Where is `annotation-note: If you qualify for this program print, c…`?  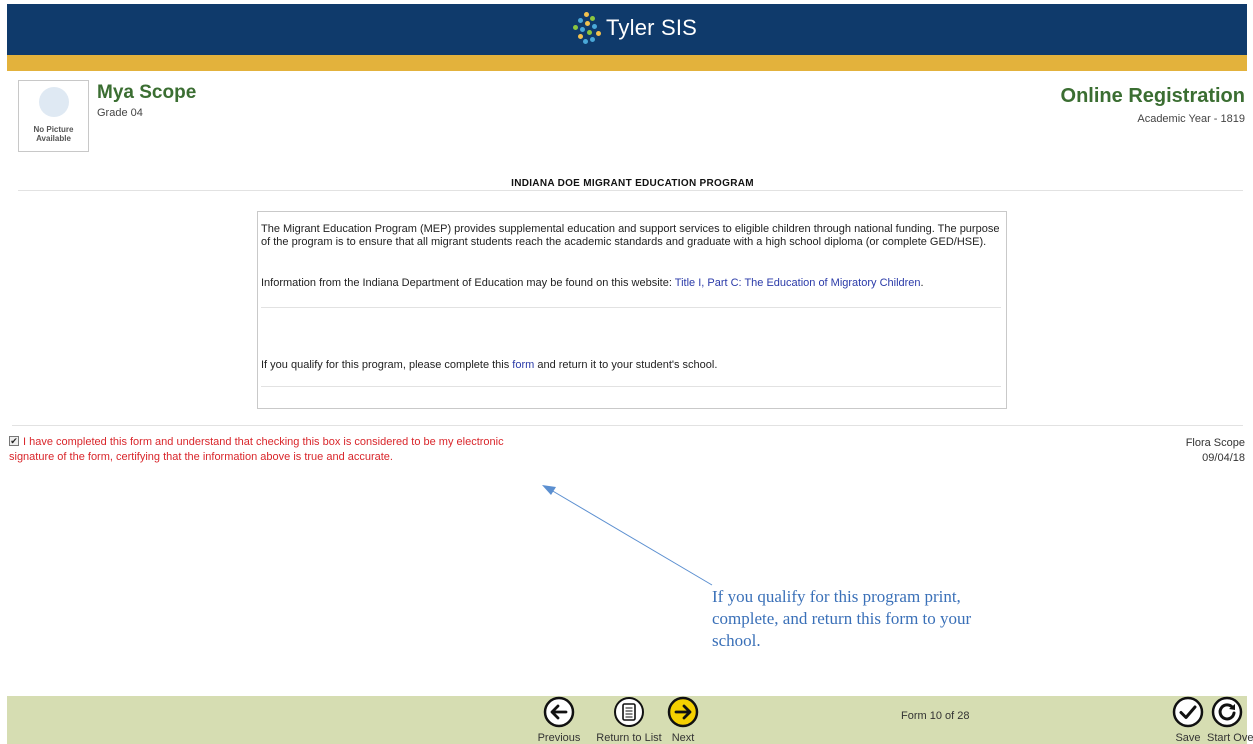
annotation-note: If you qualify for this program print, c… is located at coordinates (842, 618).